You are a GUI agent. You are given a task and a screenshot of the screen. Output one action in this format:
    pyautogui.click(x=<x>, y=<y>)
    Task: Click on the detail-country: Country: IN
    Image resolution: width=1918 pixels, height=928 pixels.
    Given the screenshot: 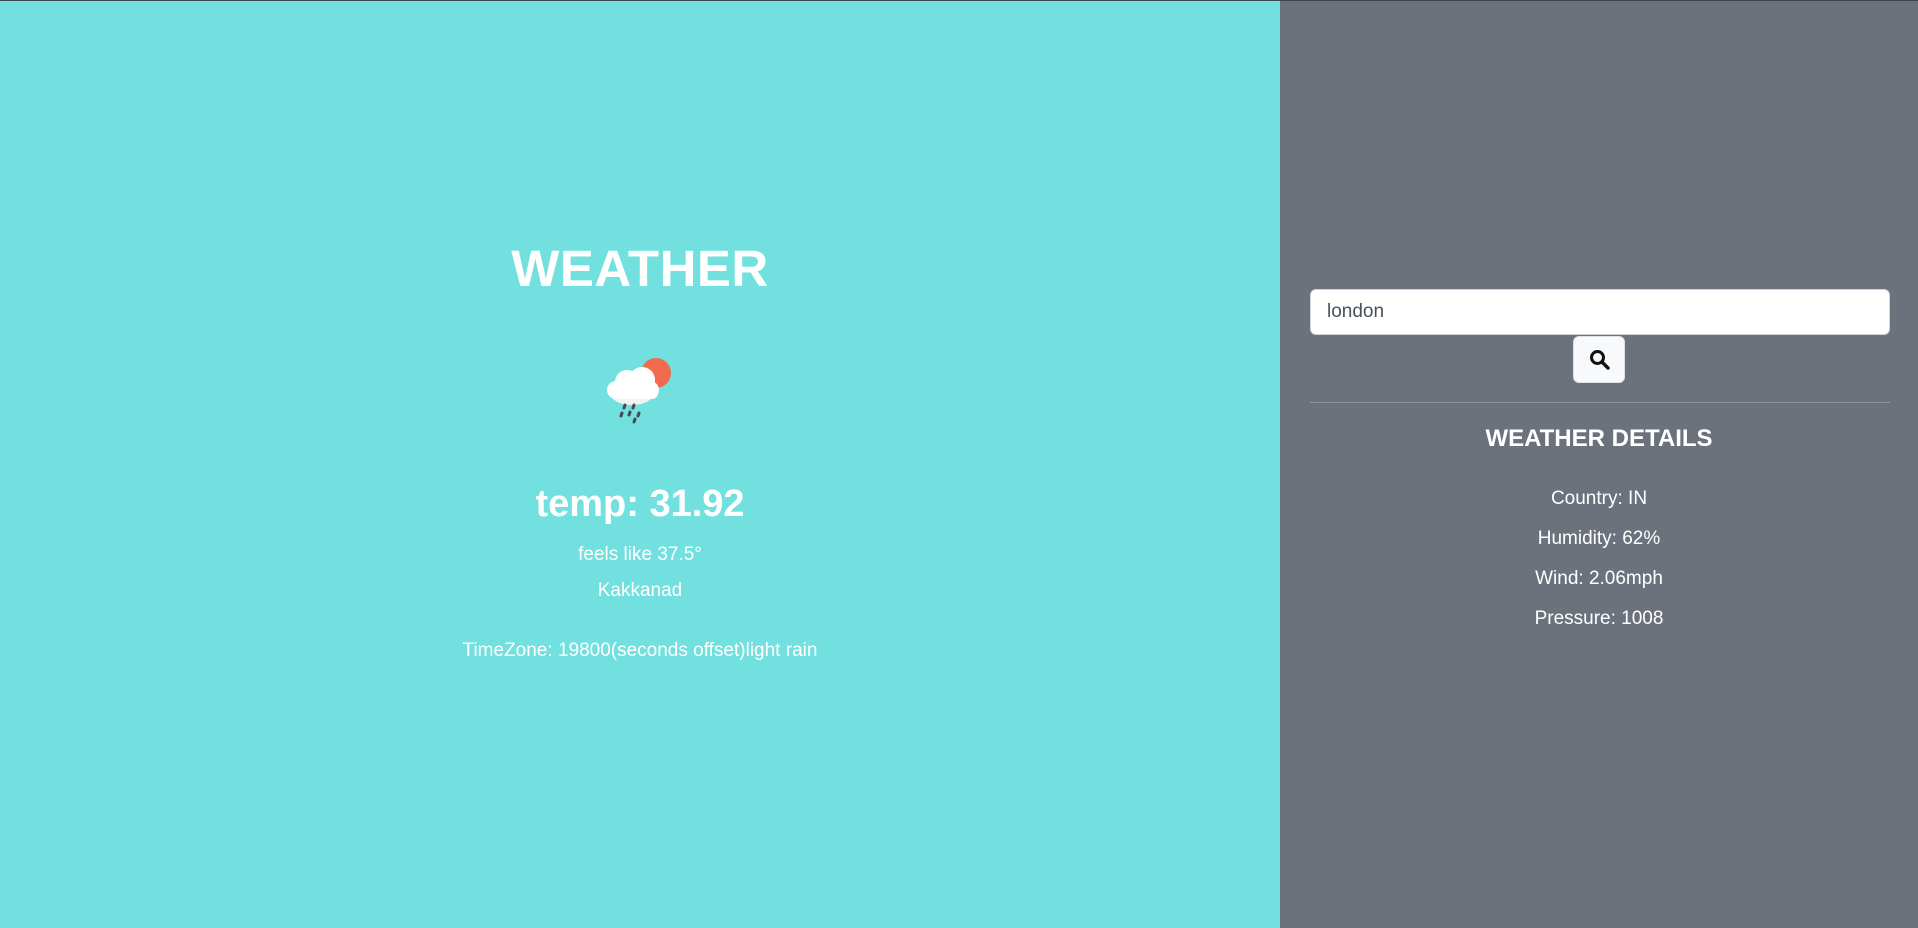 What is the action you would take?
    pyautogui.click(x=1599, y=499)
    